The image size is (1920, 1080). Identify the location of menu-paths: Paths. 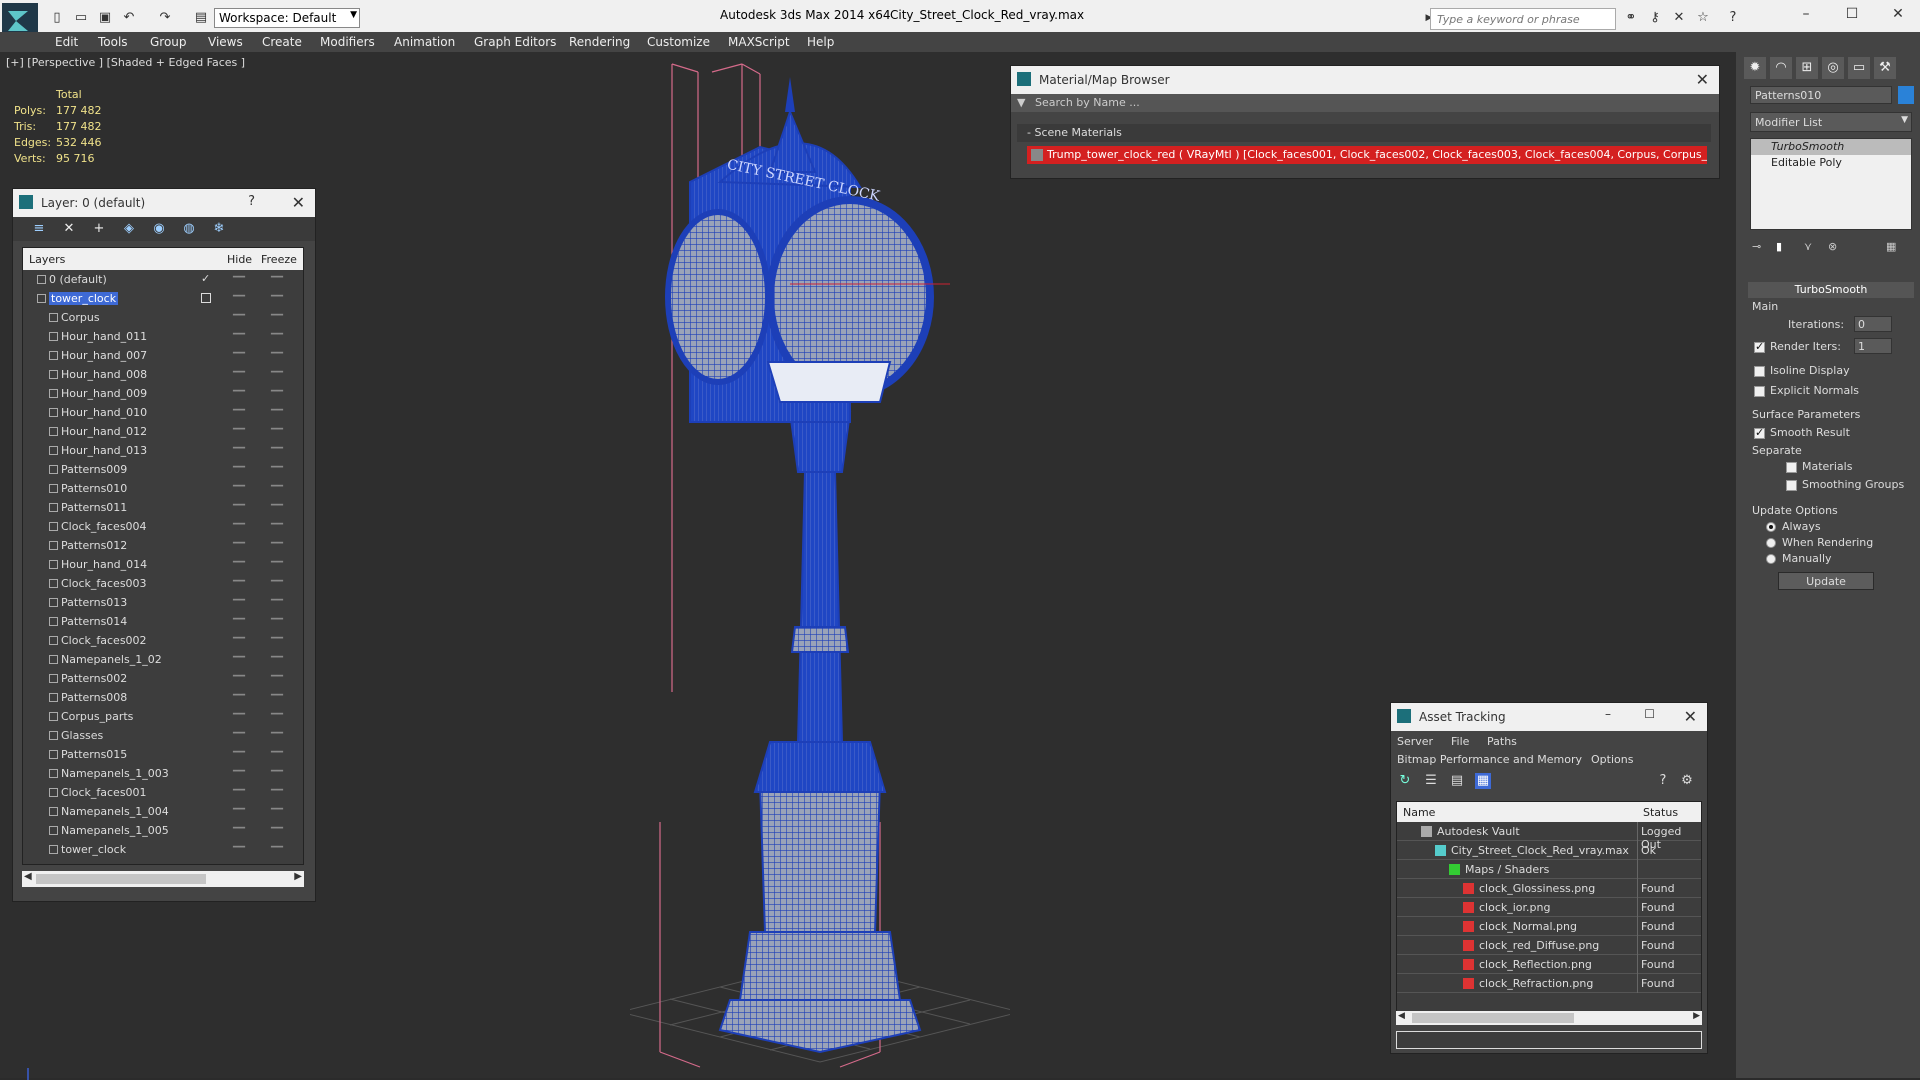
(1502, 741).